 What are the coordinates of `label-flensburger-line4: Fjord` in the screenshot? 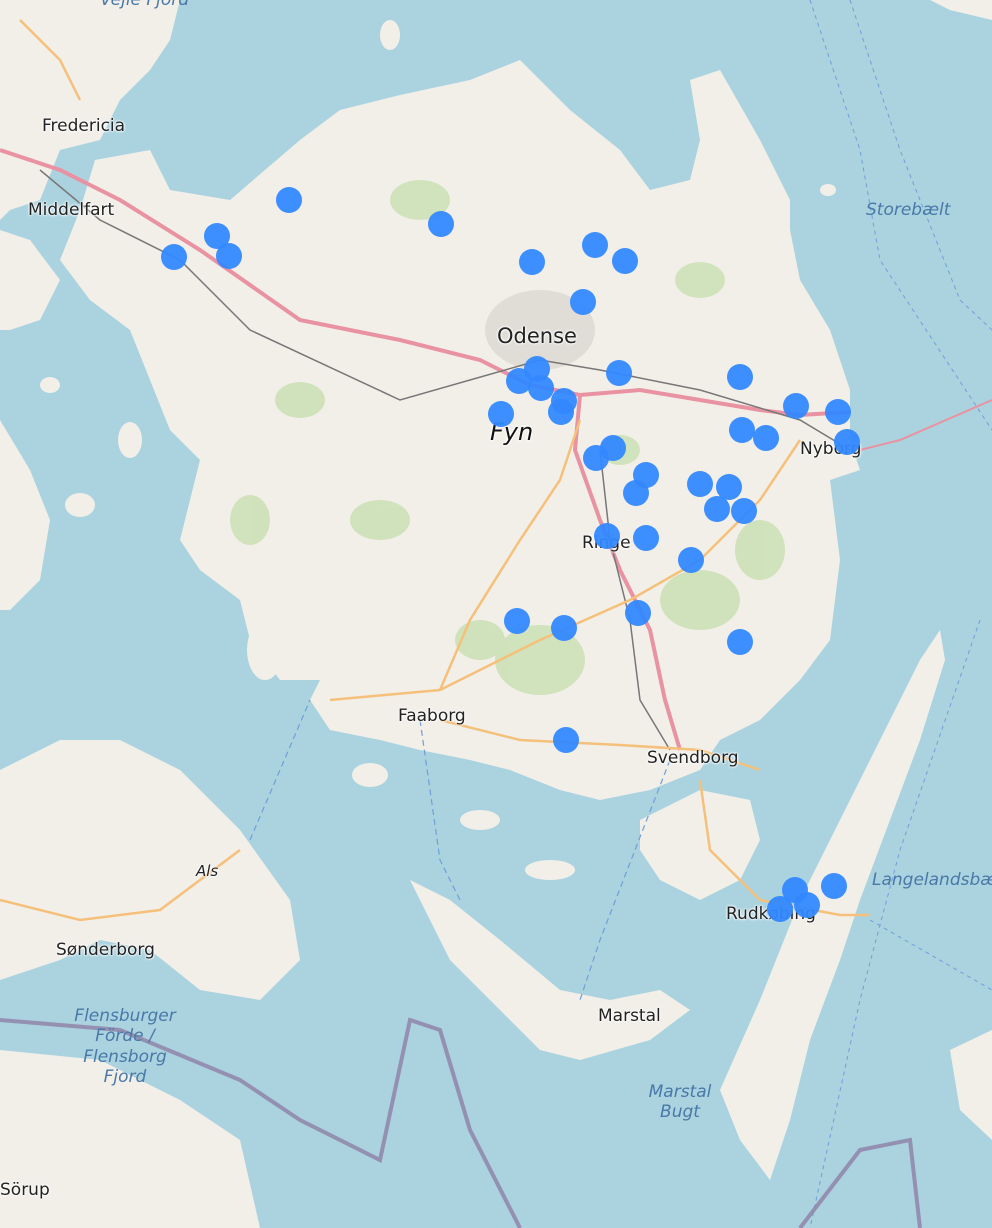 It's located at (125, 1077).